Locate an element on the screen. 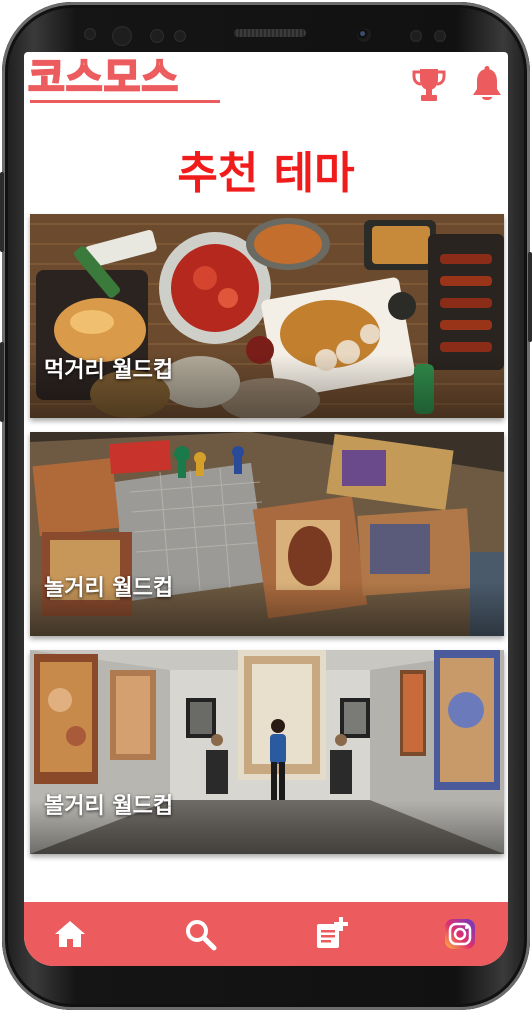 The image size is (532, 1012). bixby-button is located at coordinates (2, 382).